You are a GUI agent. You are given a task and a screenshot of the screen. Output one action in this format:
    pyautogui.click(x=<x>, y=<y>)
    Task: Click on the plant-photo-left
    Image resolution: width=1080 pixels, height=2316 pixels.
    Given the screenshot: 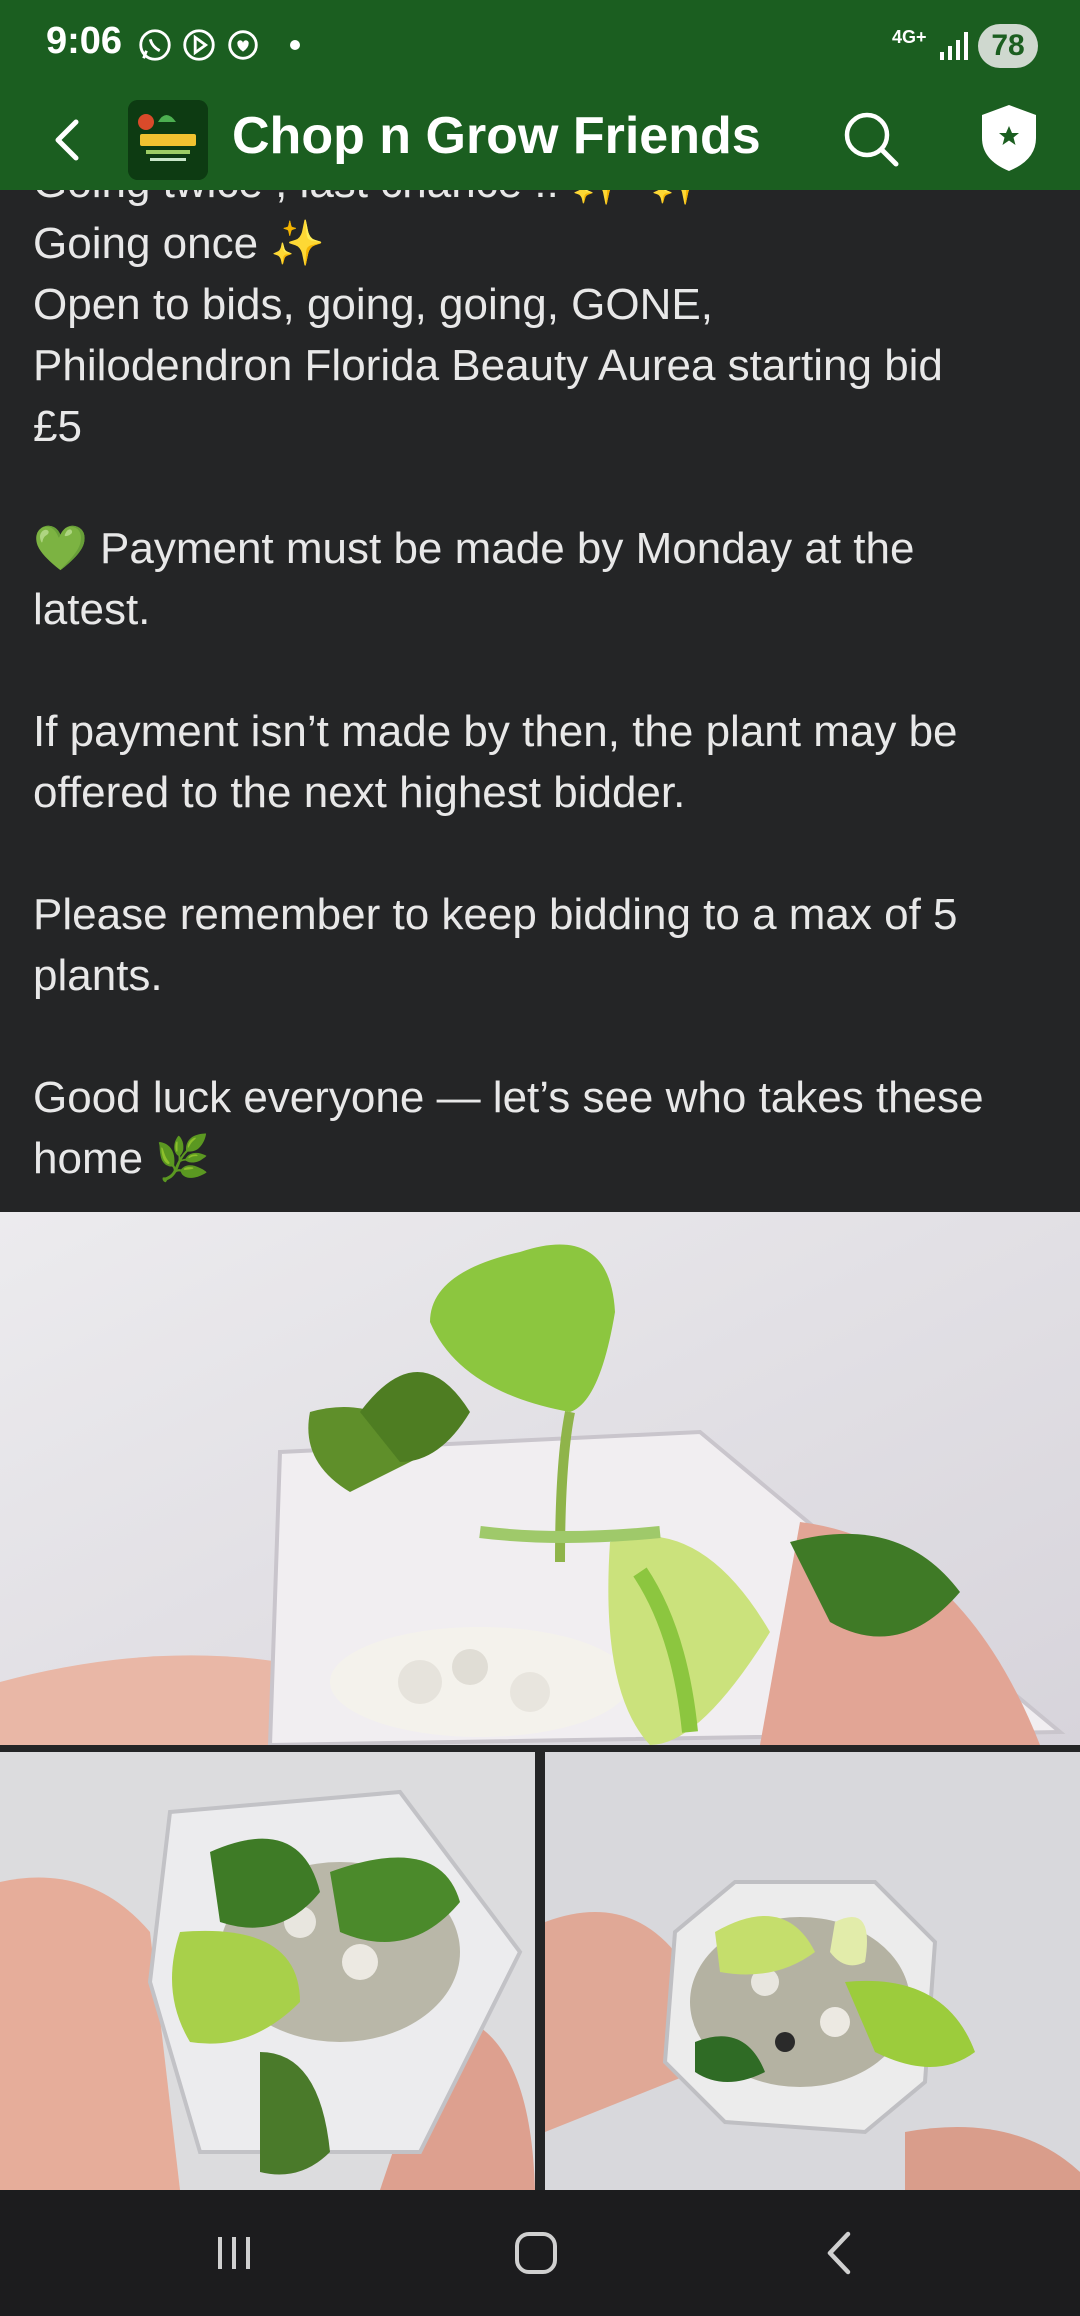 What is the action you would take?
    pyautogui.click(x=267, y=1971)
    